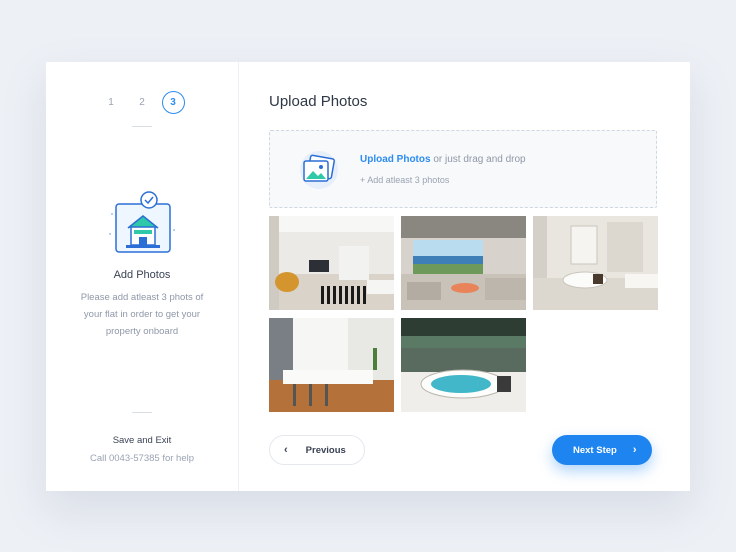  I want to click on step-1: 1, so click(111, 102).